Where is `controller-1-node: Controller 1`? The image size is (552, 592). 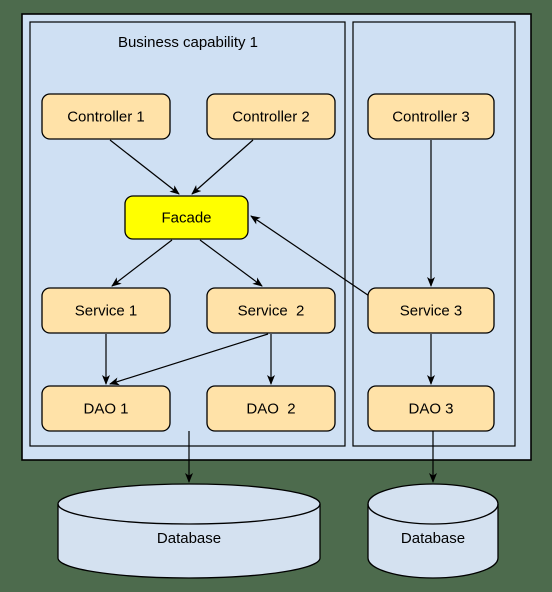
controller-1-node: Controller 1 is located at coordinates (106, 116).